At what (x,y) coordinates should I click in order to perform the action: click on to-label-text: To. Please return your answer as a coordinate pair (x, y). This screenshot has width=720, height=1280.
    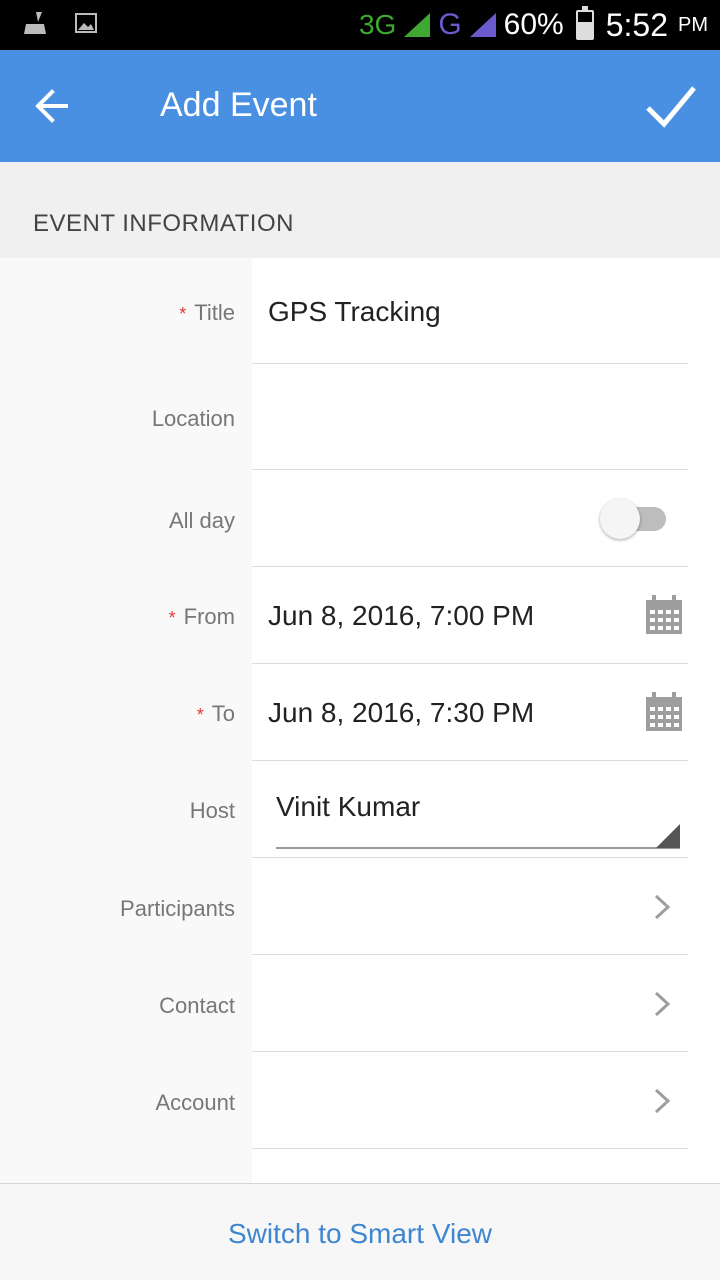
    Looking at the image, I should click on (223, 713).